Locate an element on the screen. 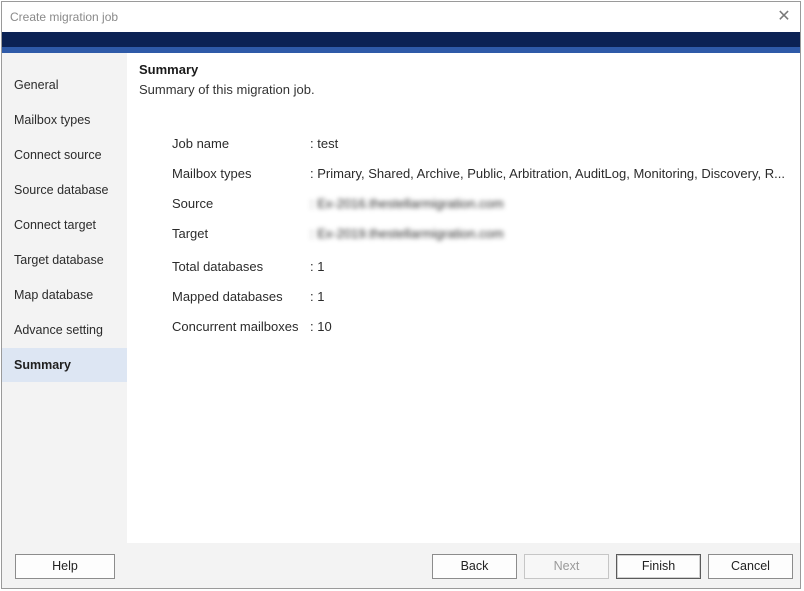 Image resolution: width=804 pixels, height=591 pixels. field-value: : test is located at coordinates (324, 143).